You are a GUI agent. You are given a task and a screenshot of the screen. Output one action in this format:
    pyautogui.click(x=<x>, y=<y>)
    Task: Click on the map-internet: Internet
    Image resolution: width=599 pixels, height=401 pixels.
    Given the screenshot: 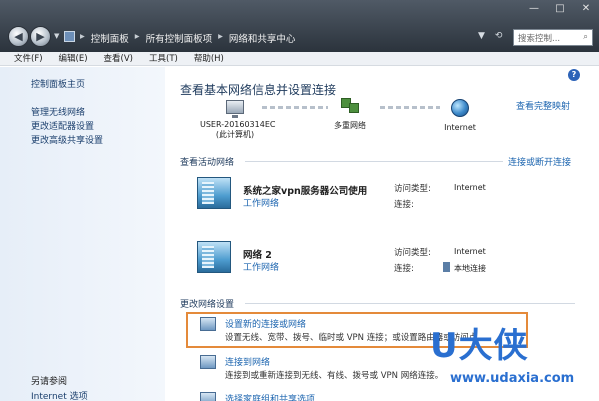 What is the action you would take?
    pyautogui.click(x=460, y=115)
    